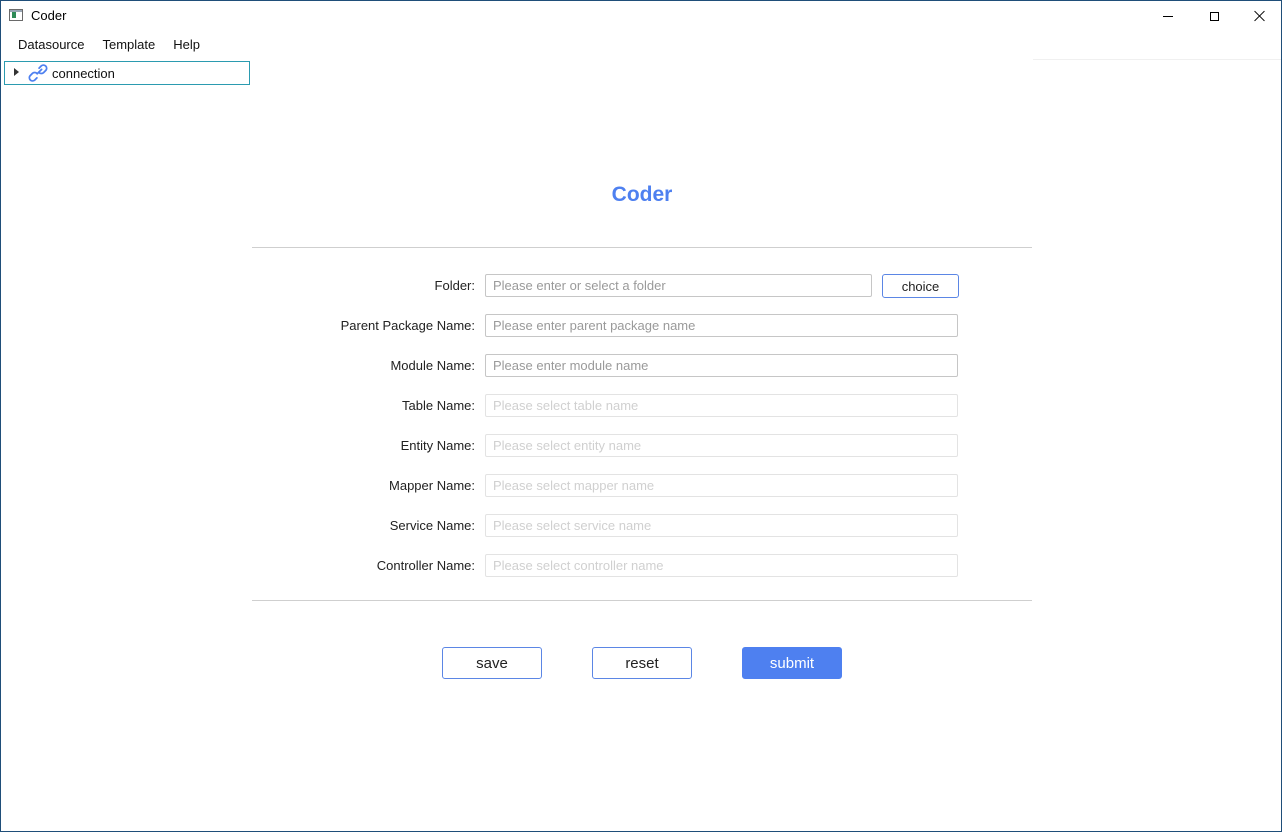 This screenshot has width=1282, height=832. I want to click on folder-input, so click(678, 285).